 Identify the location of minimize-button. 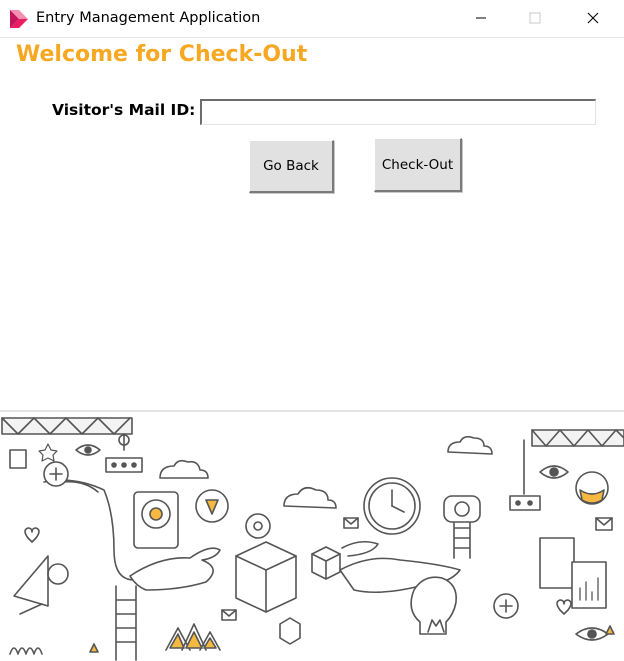
(481, 18).